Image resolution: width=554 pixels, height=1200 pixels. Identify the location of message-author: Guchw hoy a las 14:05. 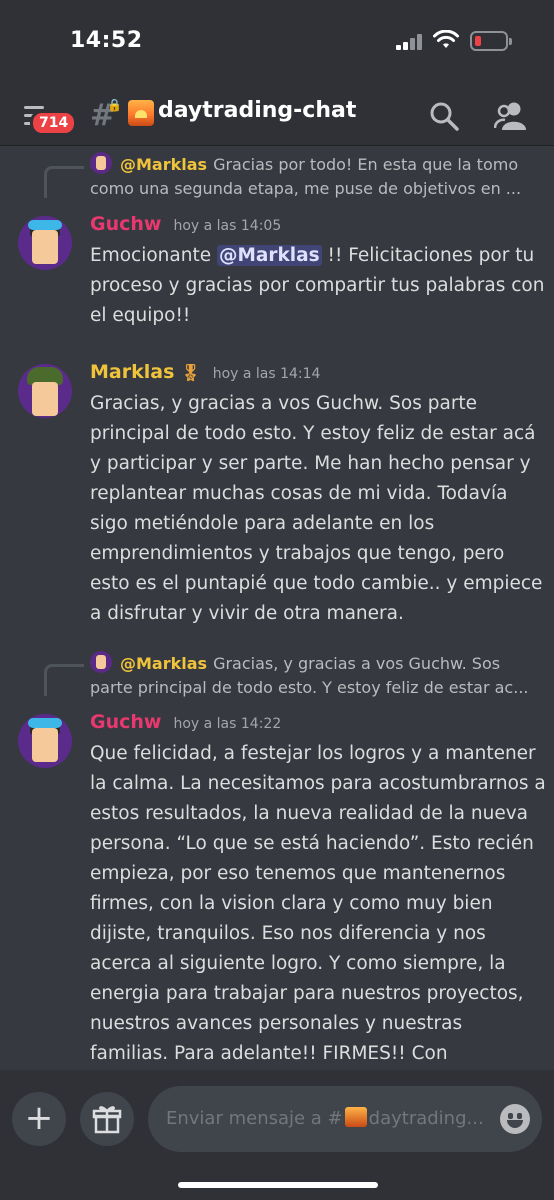
(185, 224).